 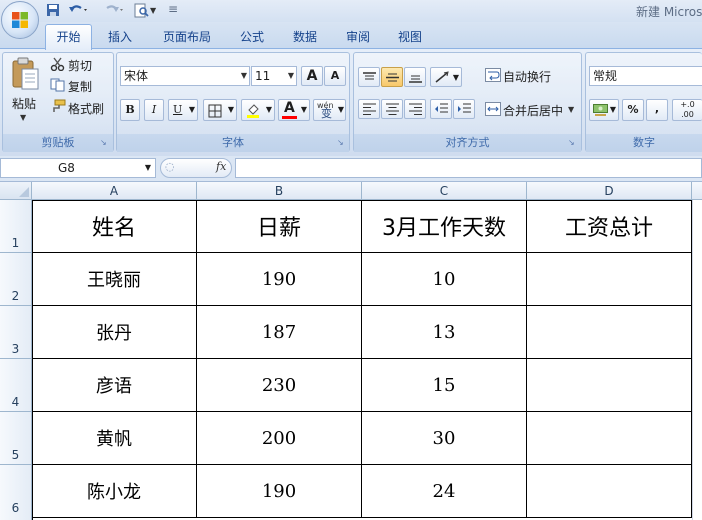 I want to click on cell-c3: 13, so click(x=444, y=332).